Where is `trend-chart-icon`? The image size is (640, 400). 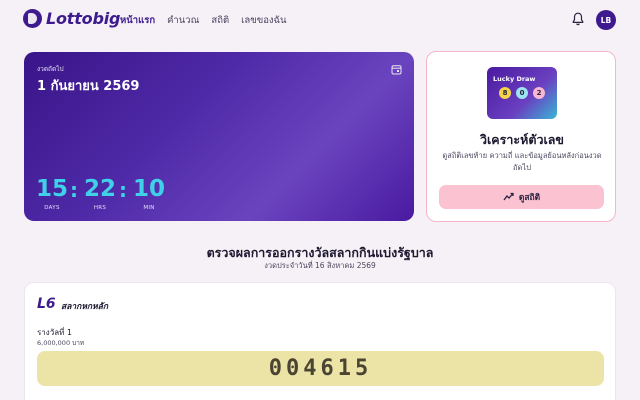 trend-chart-icon is located at coordinates (508, 196).